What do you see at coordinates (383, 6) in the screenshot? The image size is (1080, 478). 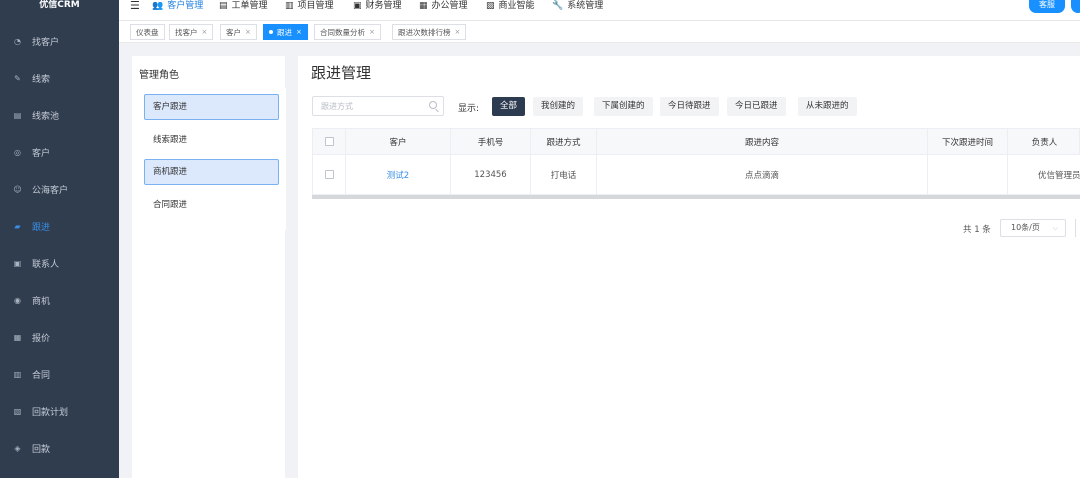 I see `topnav-item-label: 财务管理` at bounding box center [383, 6].